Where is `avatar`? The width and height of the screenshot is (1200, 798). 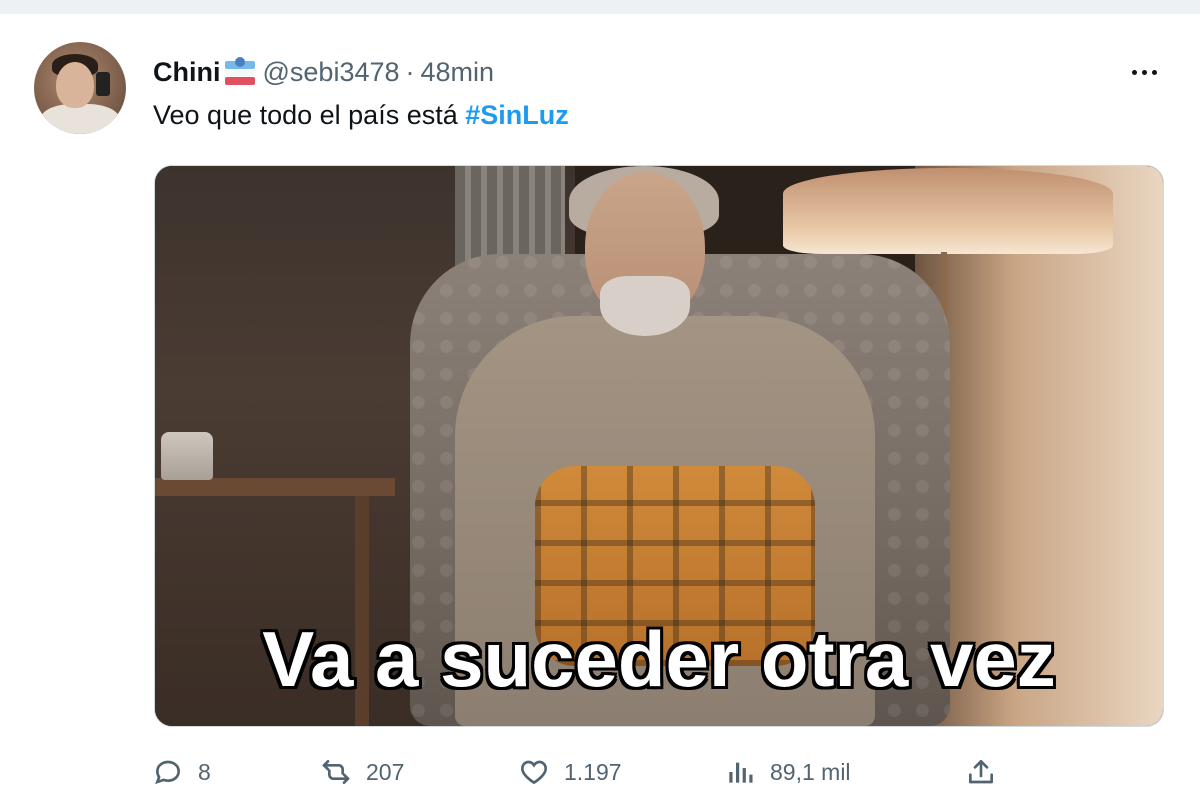 avatar is located at coordinates (80, 88).